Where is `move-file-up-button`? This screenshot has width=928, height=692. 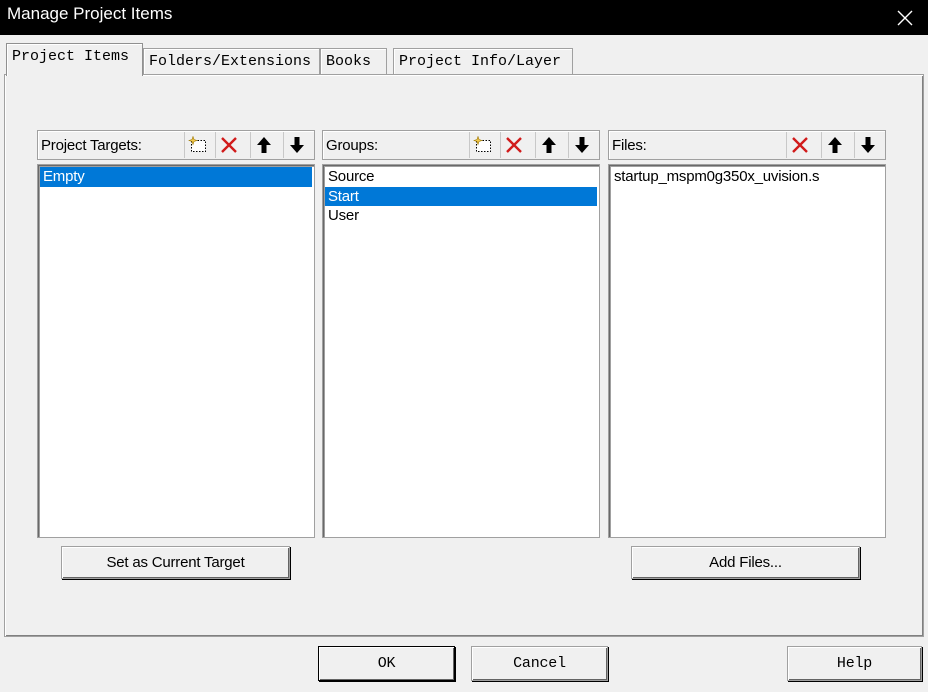 move-file-up-button is located at coordinates (834, 145).